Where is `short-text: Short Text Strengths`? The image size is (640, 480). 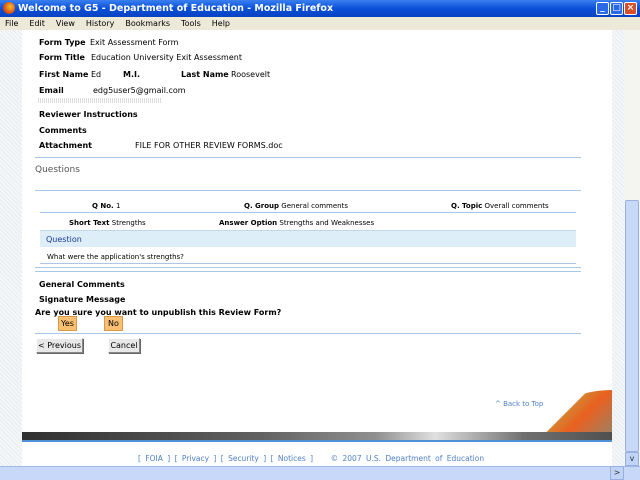 short-text: Short Text Strengths is located at coordinates (107, 223).